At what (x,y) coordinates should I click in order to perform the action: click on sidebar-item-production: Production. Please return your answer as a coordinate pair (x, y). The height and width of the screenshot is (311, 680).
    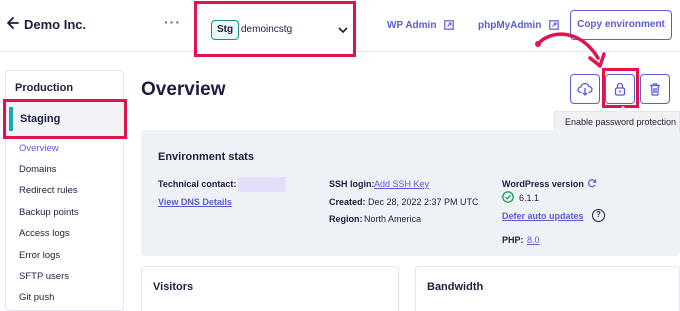
    Looking at the image, I should click on (44, 88).